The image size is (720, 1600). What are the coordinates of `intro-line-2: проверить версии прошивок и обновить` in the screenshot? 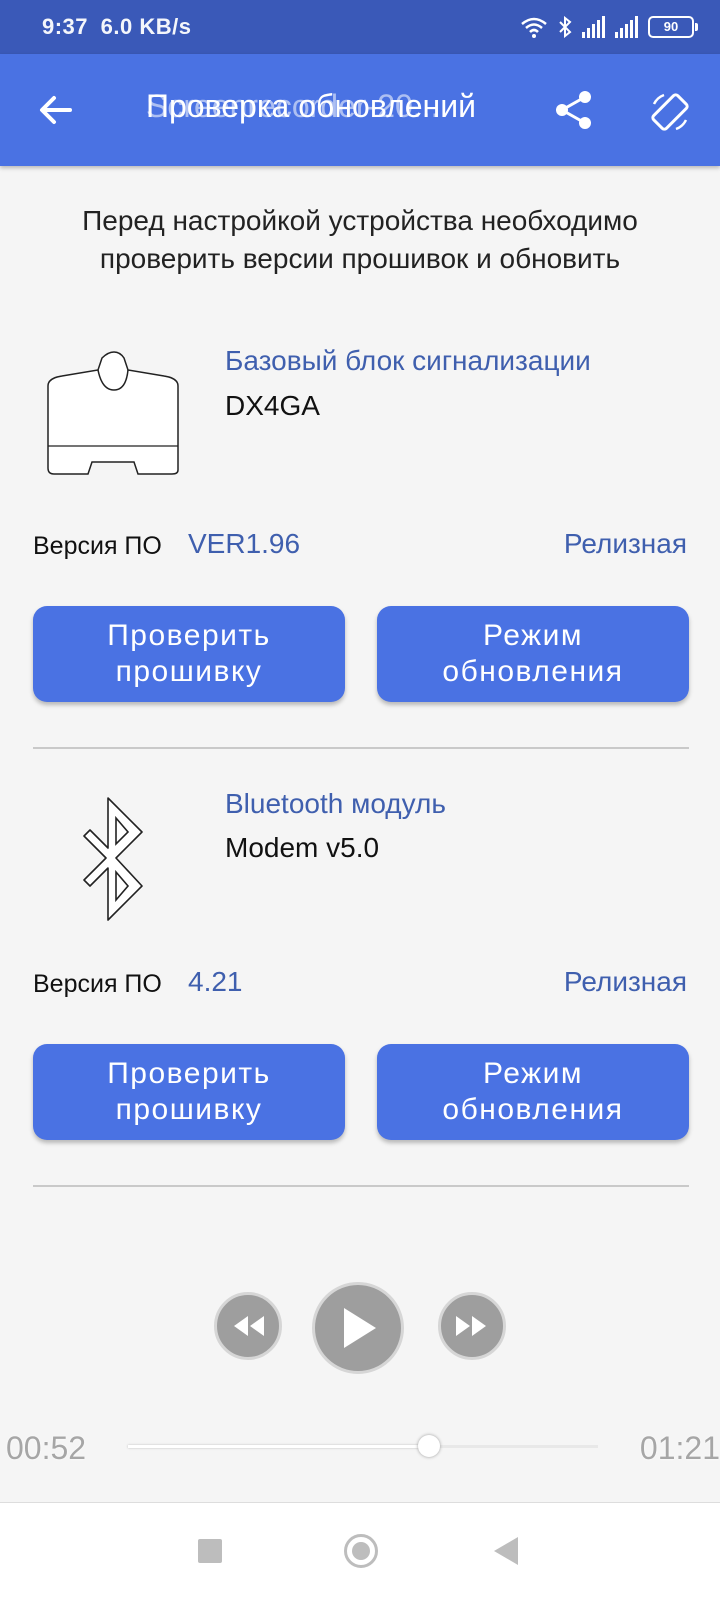 It's located at (360, 258).